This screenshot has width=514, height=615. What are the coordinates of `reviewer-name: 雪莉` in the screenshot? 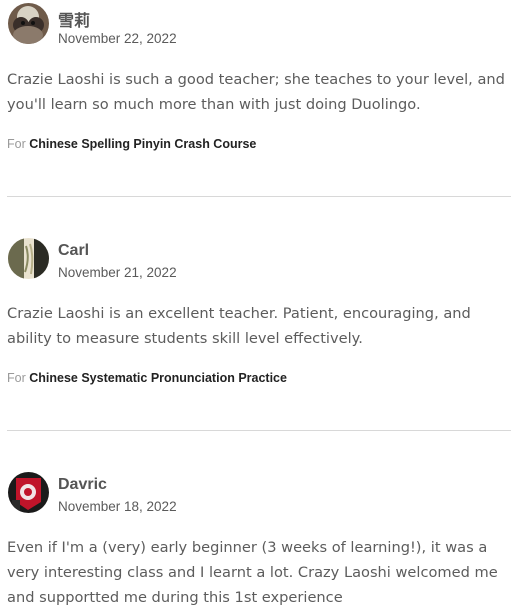 It's located at (74, 19).